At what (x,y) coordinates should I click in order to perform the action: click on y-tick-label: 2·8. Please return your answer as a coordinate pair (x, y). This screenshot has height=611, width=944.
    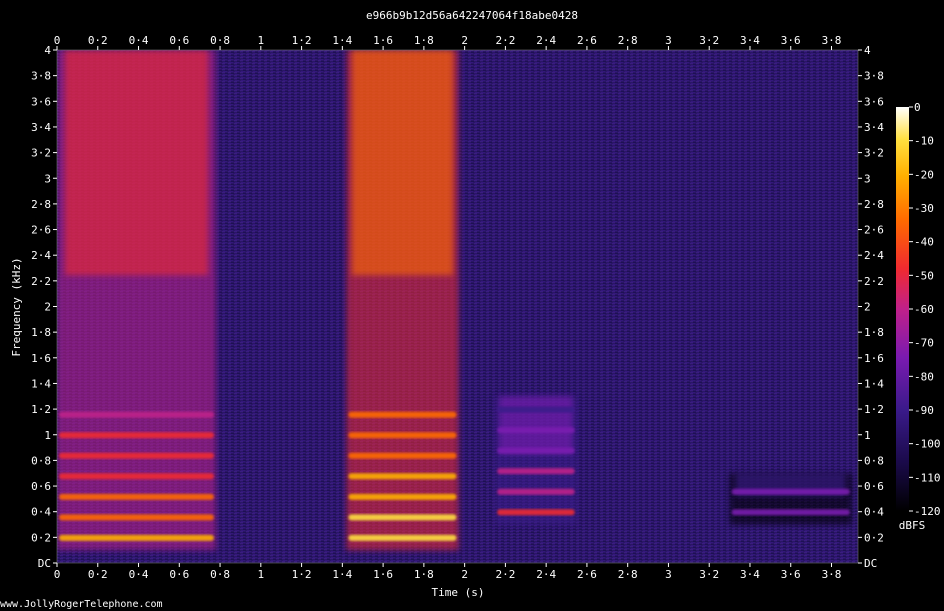
    Looking at the image, I should click on (41, 204).